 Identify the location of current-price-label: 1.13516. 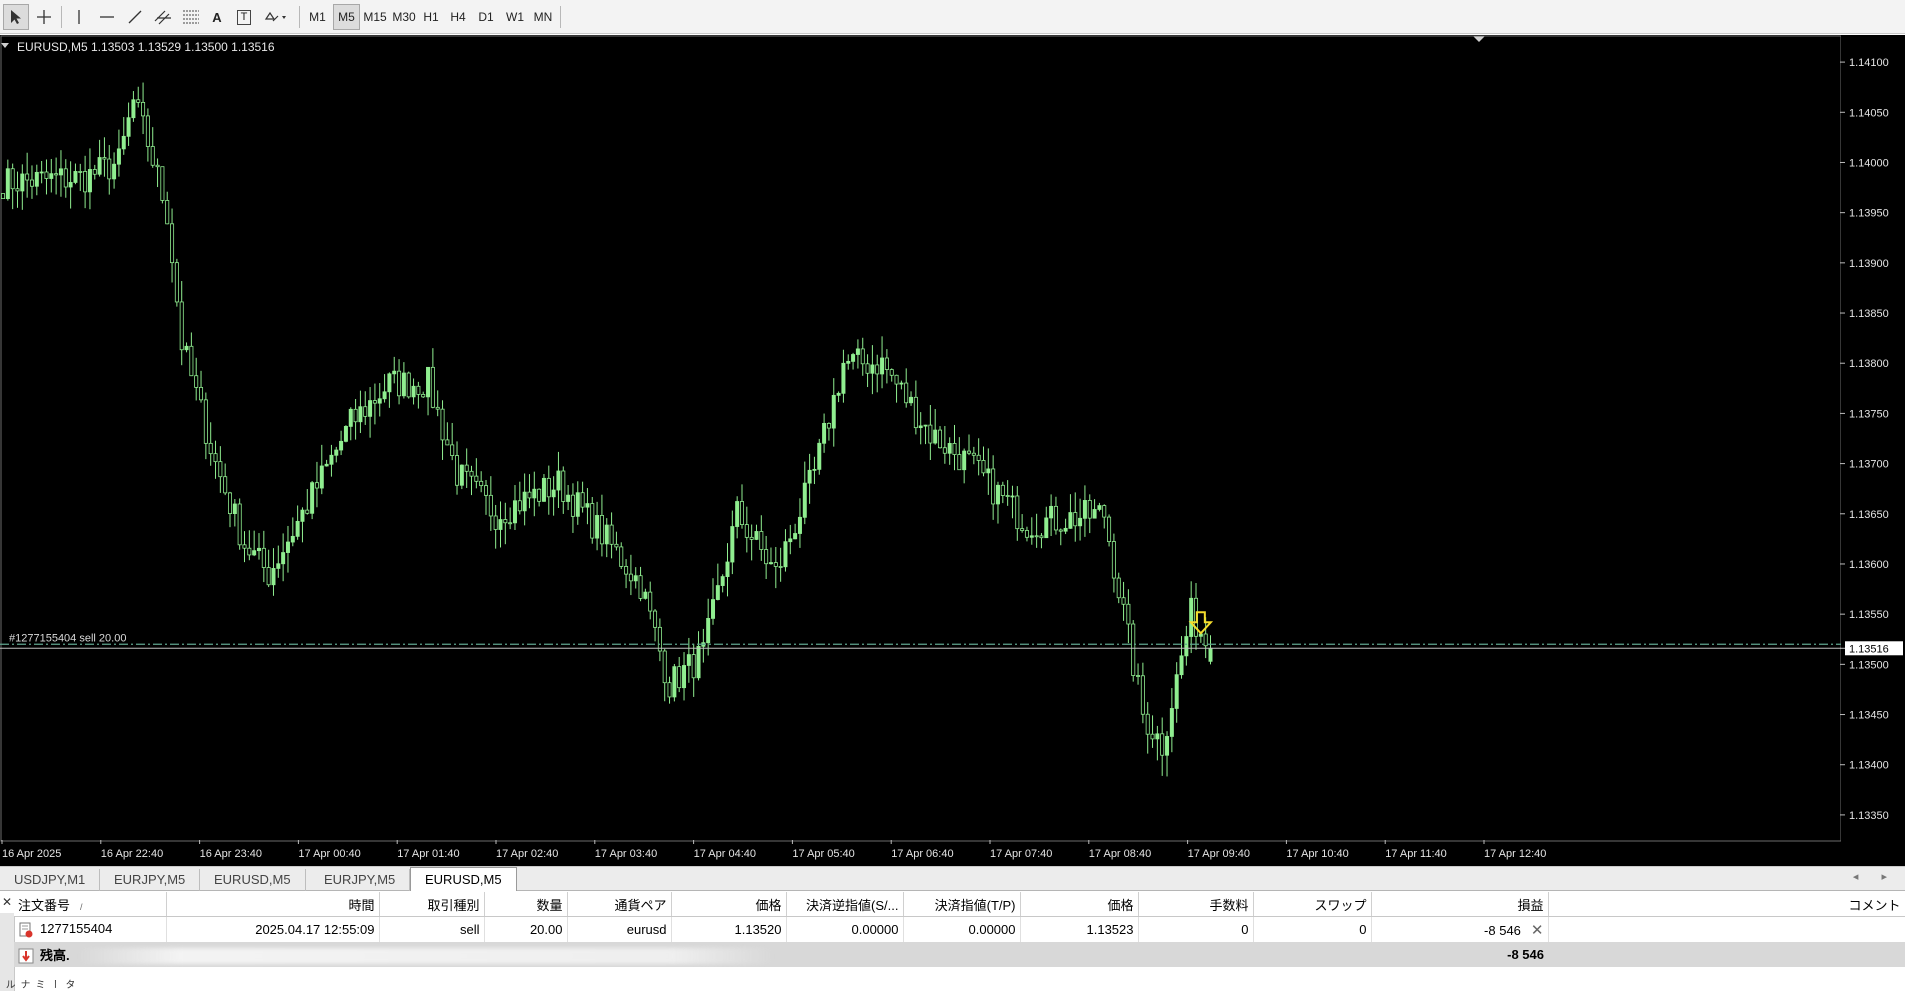
(1869, 649).